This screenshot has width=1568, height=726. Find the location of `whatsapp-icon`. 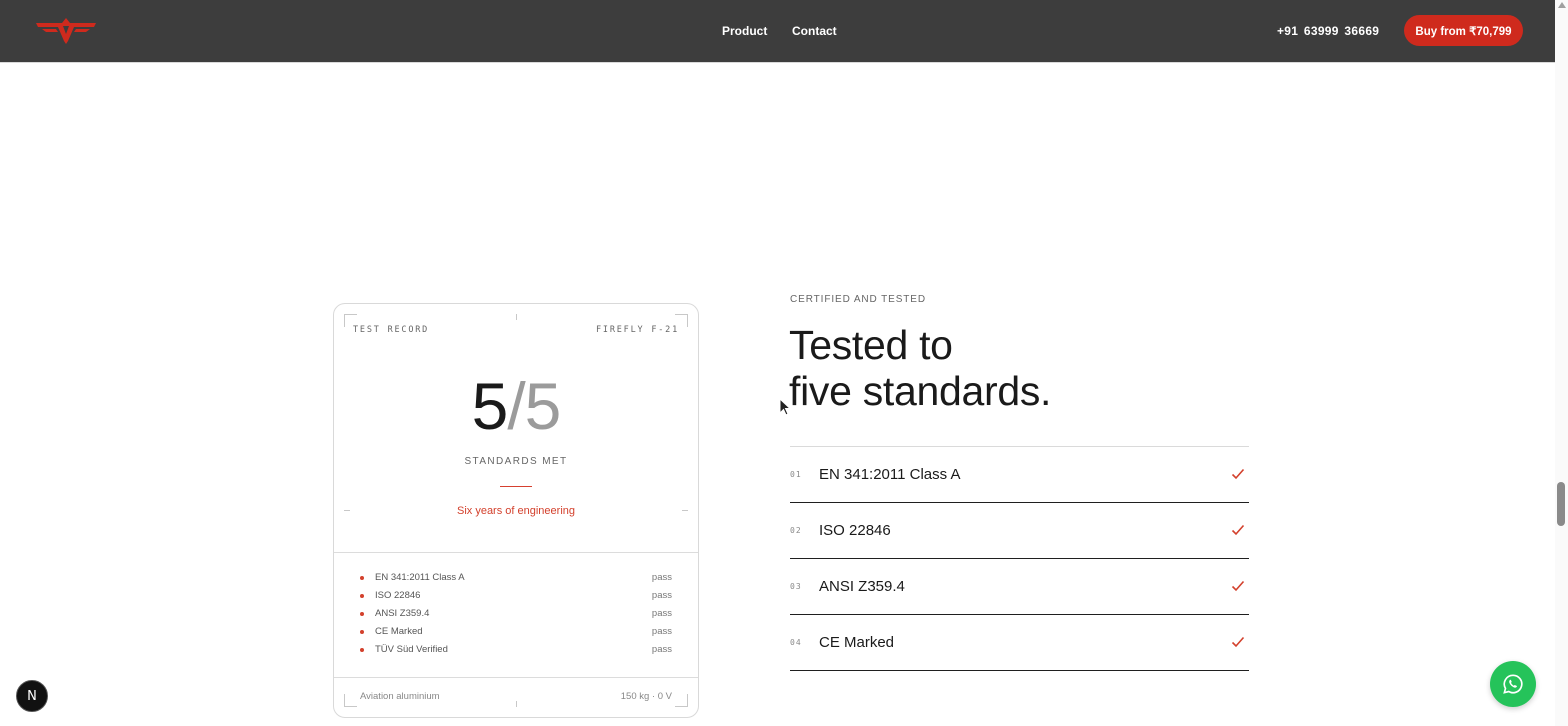

whatsapp-icon is located at coordinates (1513, 684).